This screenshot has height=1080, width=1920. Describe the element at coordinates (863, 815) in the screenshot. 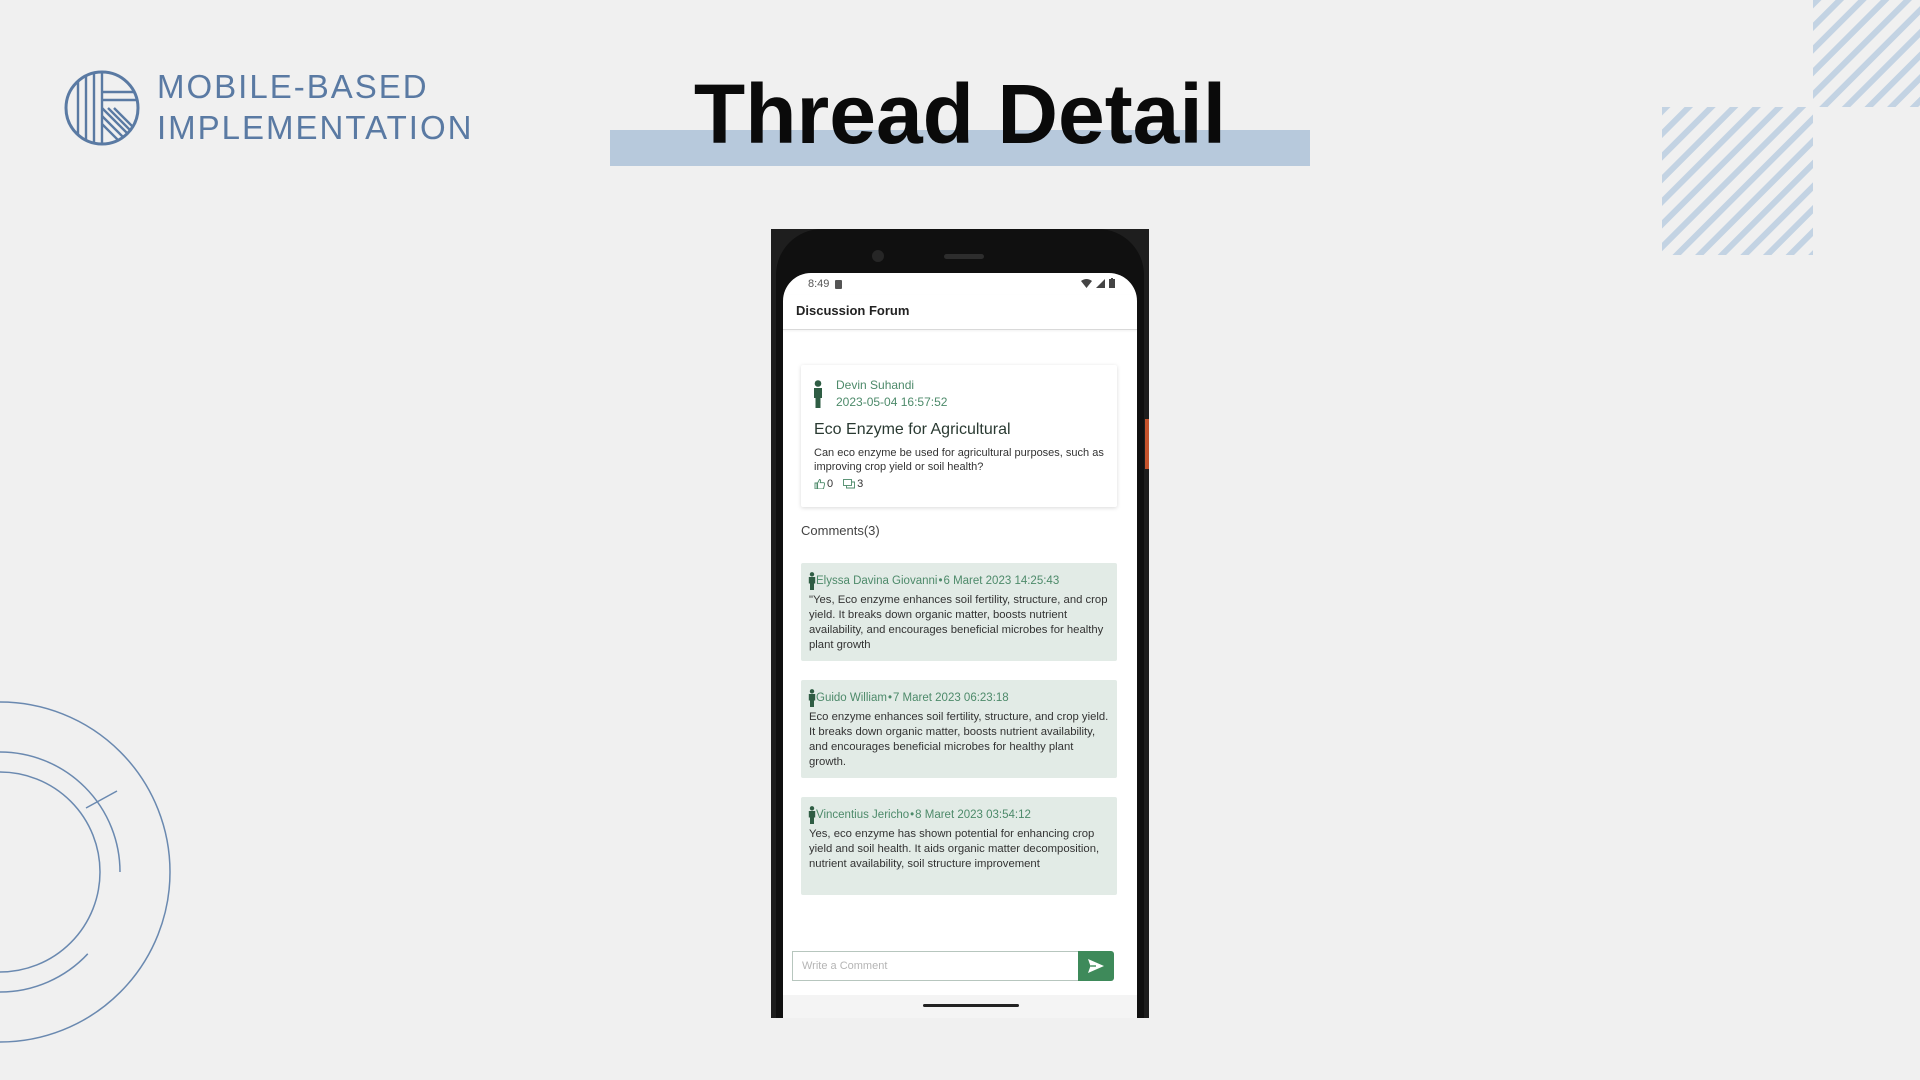

I see `comment-author: Vincentius Jericho` at that location.